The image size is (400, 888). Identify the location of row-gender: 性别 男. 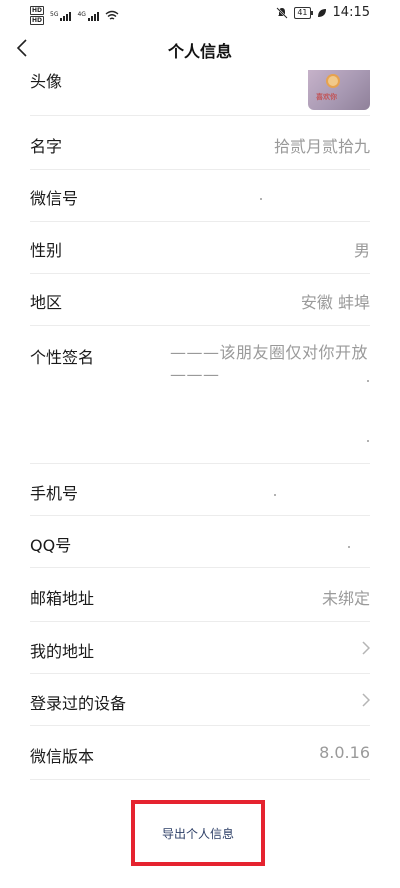
(200, 248).